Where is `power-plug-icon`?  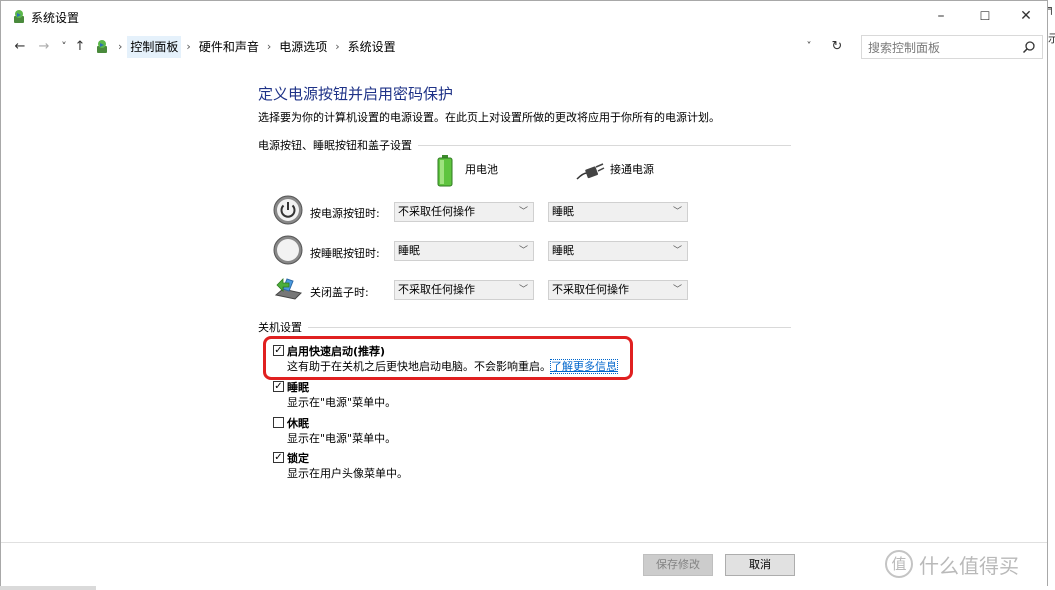
power-plug-icon is located at coordinates (590, 171).